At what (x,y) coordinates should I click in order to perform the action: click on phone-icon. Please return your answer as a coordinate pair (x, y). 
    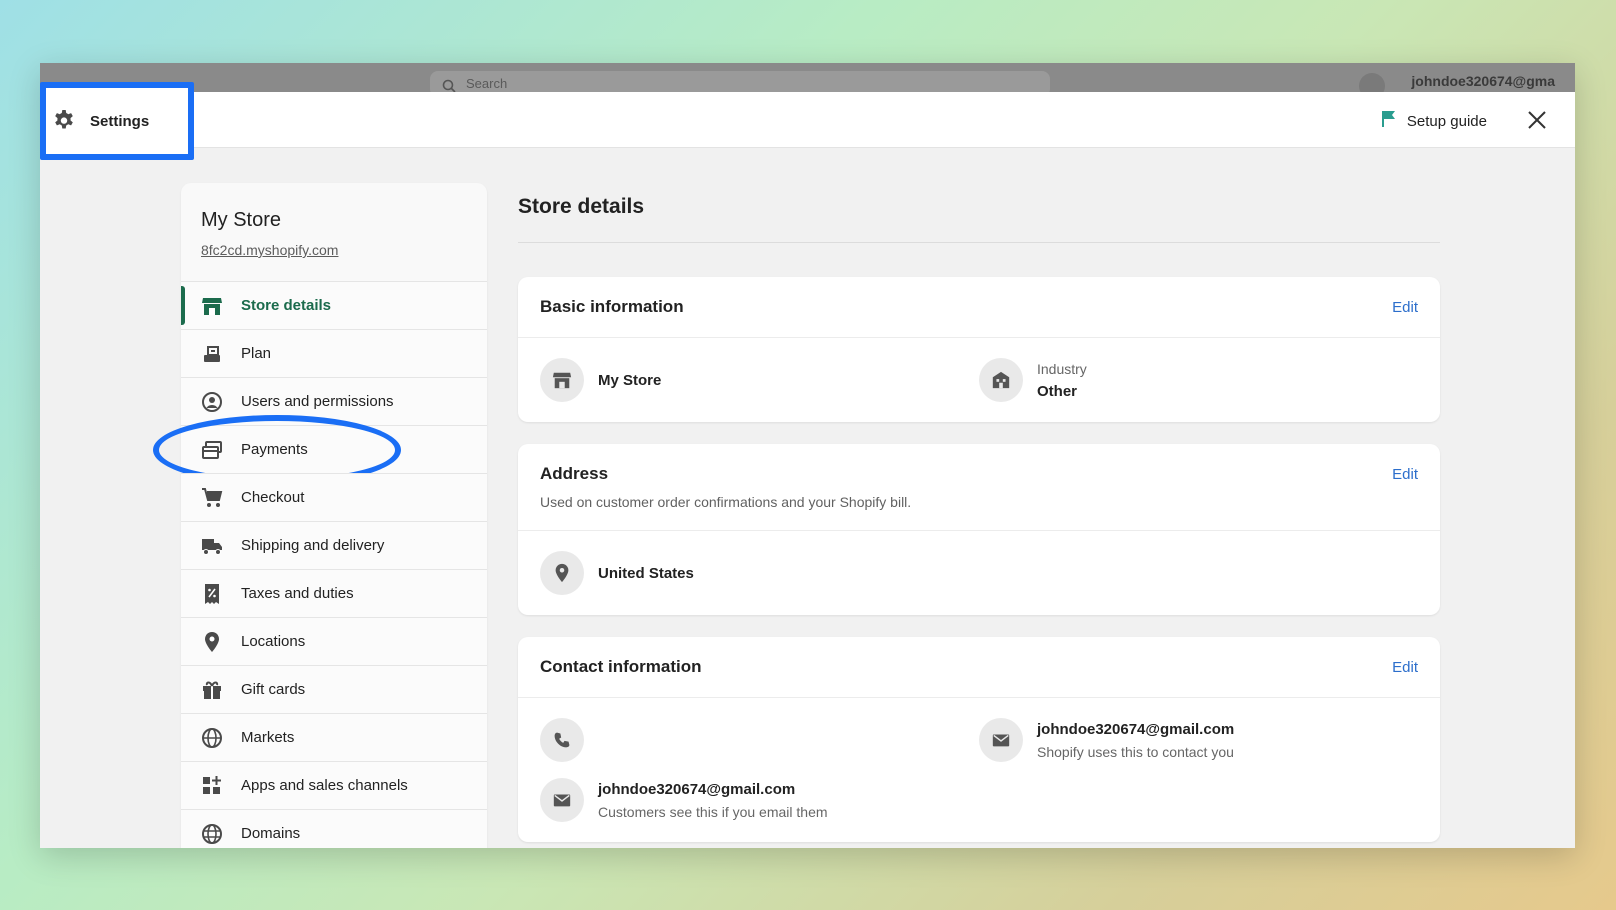
    Looking at the image, I should click on (562, 740).